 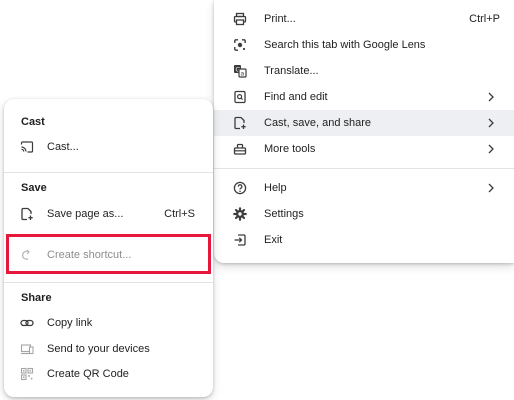 What do you see at coordinates (240, 19) in the screenshot?
I see `print-icon` at bounding box center [240, 19].